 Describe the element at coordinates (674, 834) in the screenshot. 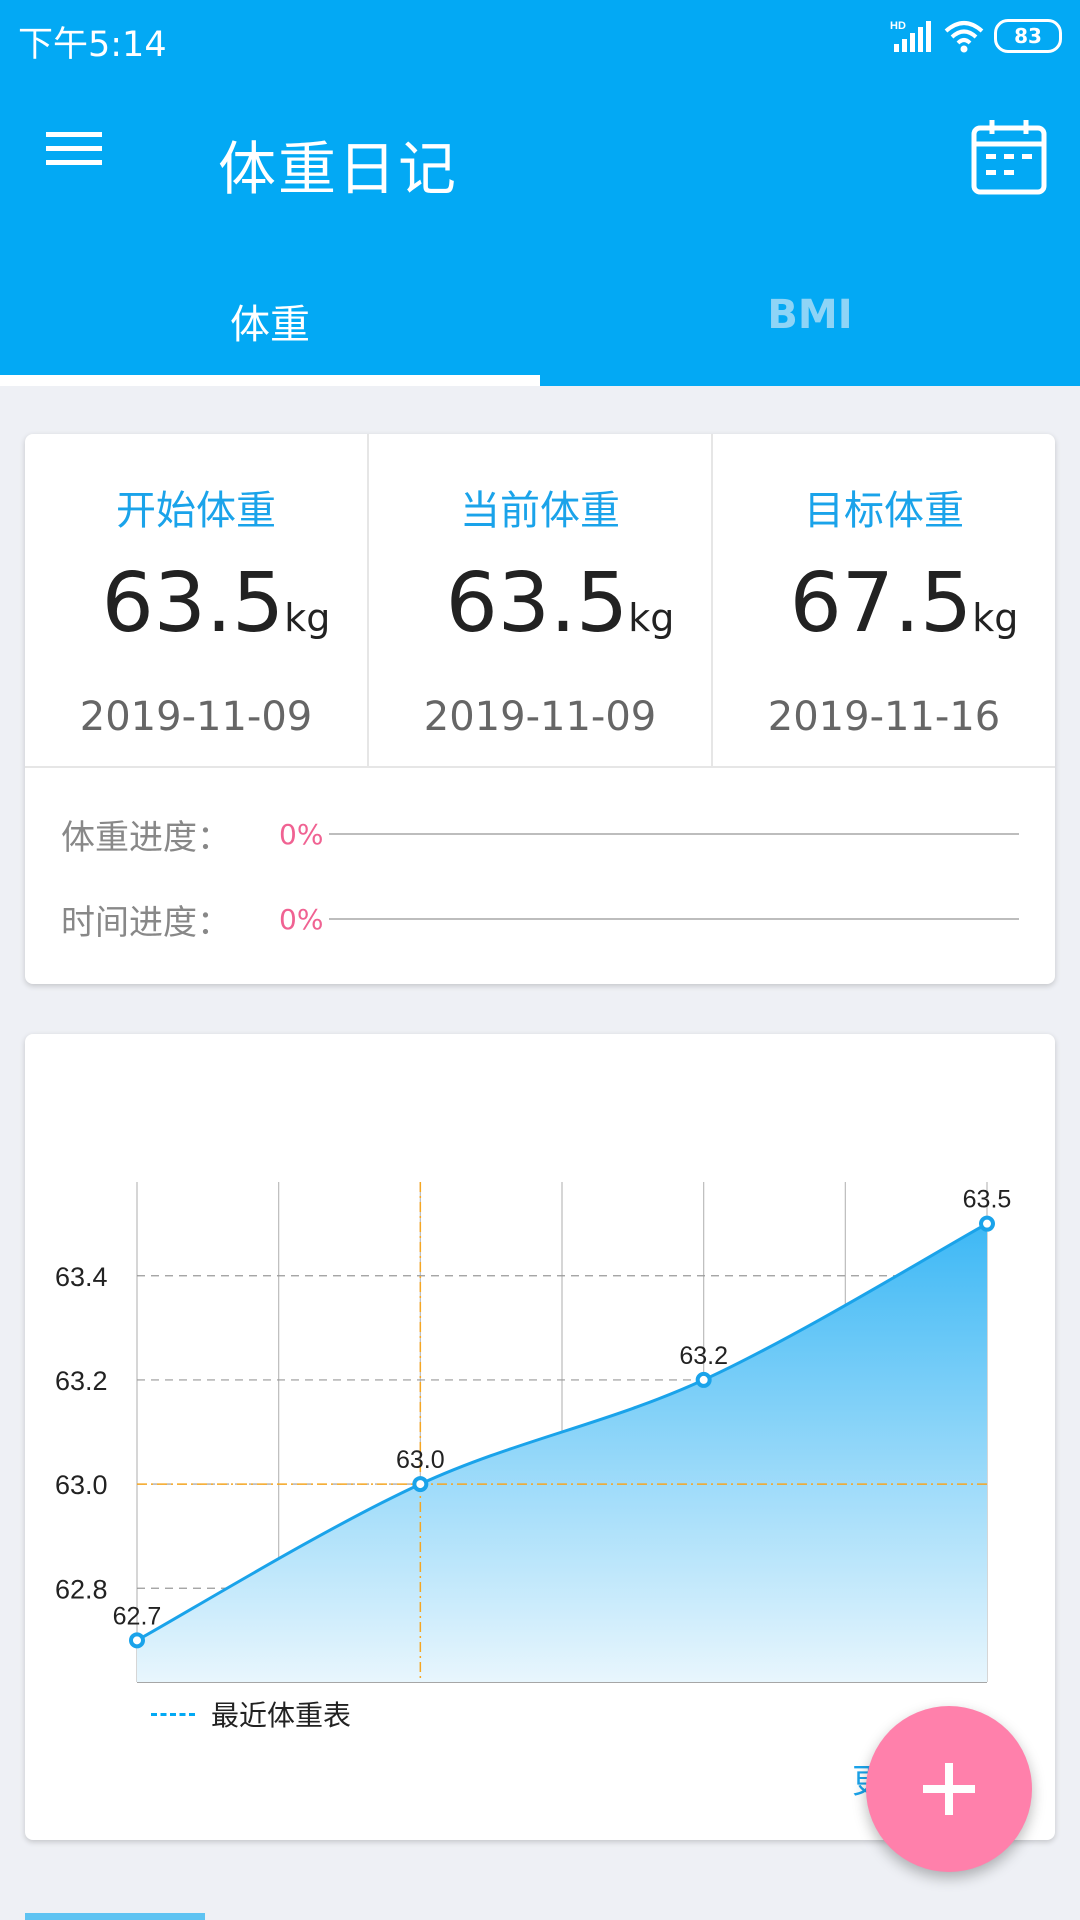

I see `weight-progress-bar` at that location.